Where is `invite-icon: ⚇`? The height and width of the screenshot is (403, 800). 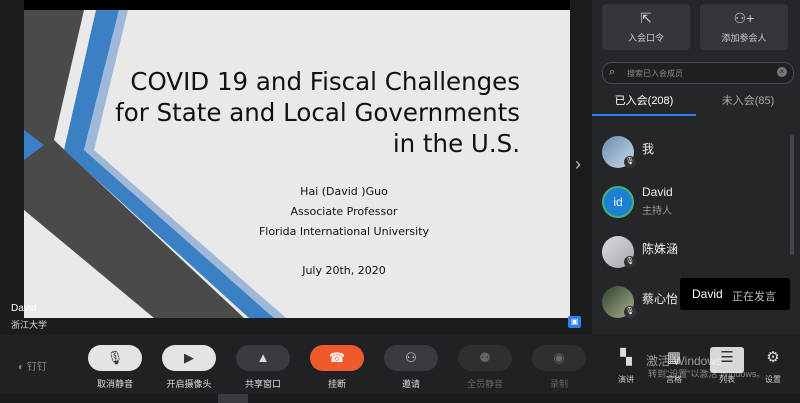
invite-icon: ⚇ is located at coordinates (411, 357).